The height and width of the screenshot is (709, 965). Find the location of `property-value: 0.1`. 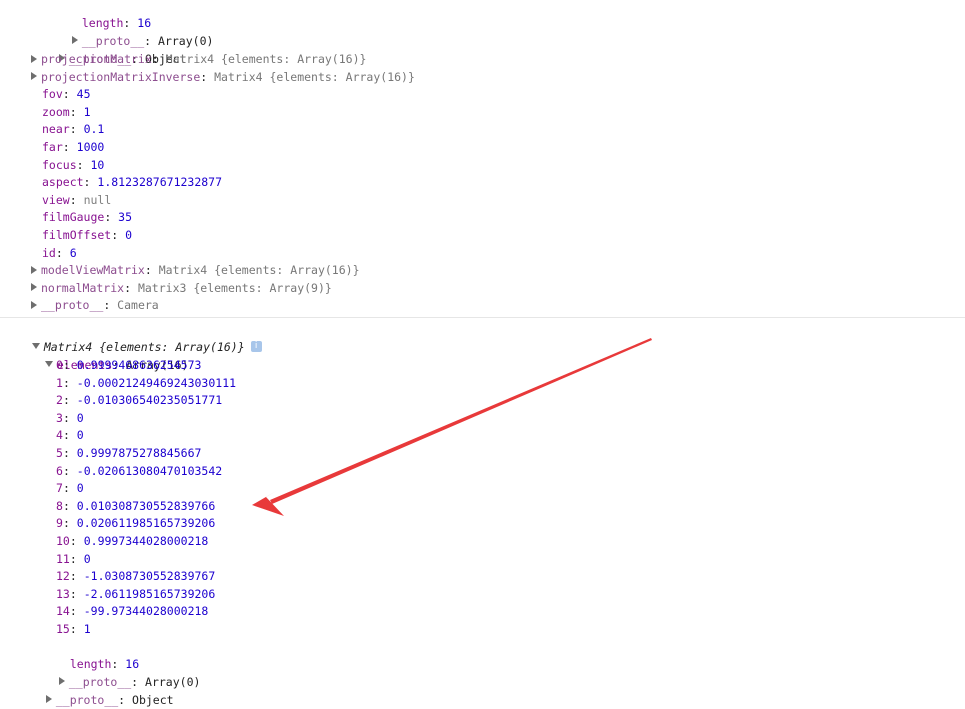

property-value: 0.1 is located at coordinates (94, 129).